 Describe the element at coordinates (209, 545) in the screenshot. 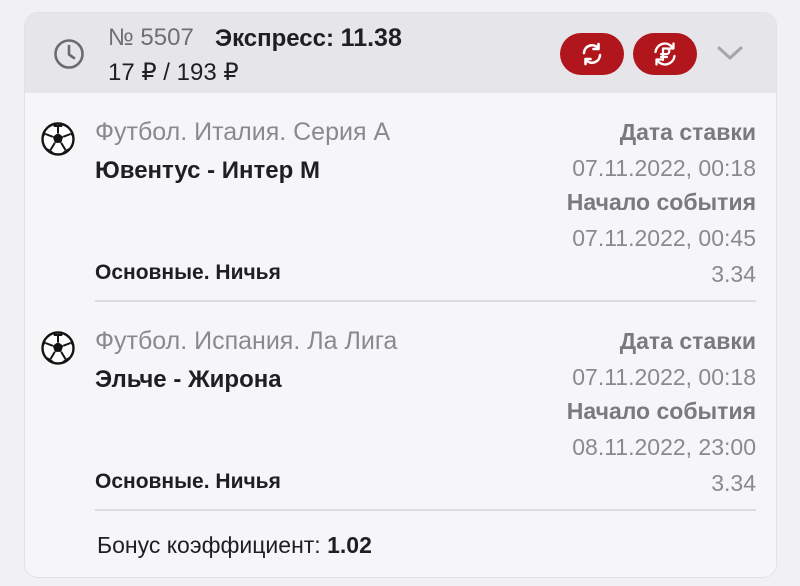

I see `bonus-label: Бонус коэффициент:` at that location.